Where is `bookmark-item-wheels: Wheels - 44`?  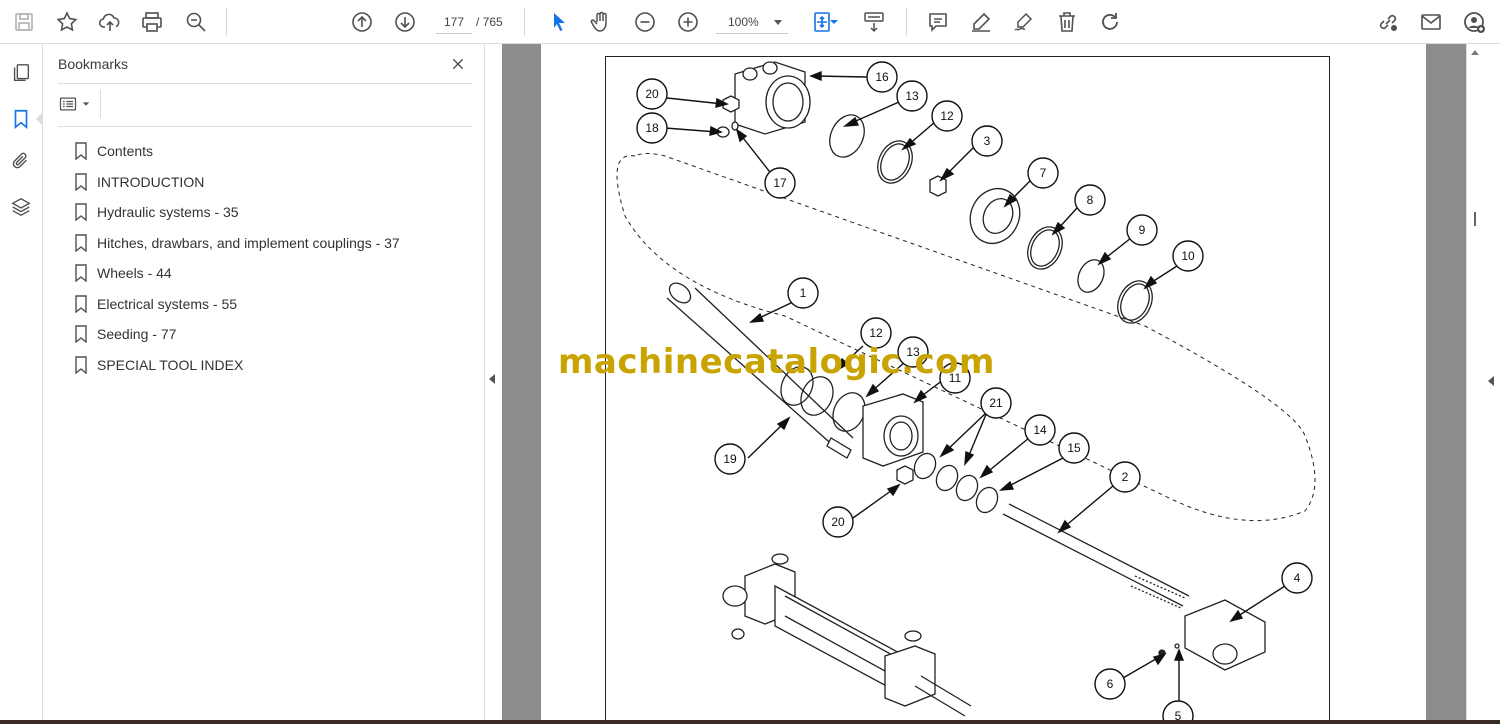 bookmark-item-wheels: Wheels - 44 is located at coordinates (274, 273).